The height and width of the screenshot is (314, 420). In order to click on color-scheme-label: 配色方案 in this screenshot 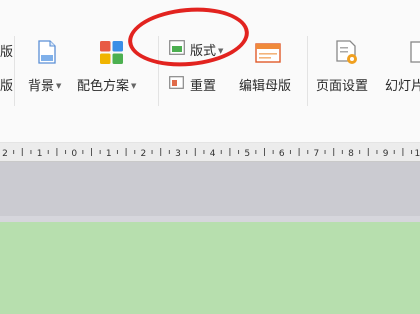, I will do `click(103, 86)`.